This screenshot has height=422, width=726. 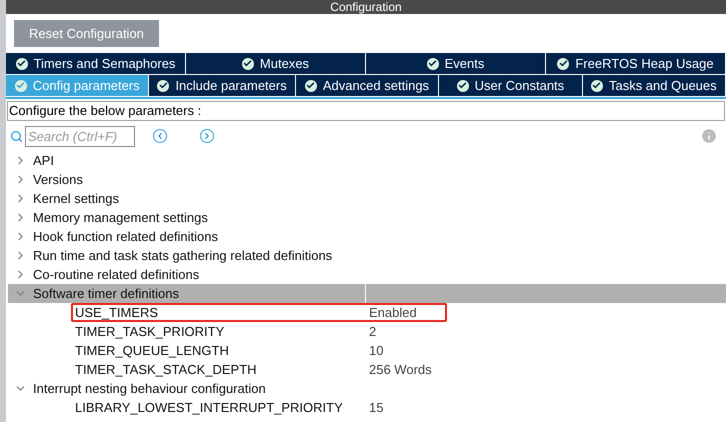 What do you see at coordinates (372, 331) in the screenshot?
I see `parameter-value: 2` at bounding box center [372, 331].